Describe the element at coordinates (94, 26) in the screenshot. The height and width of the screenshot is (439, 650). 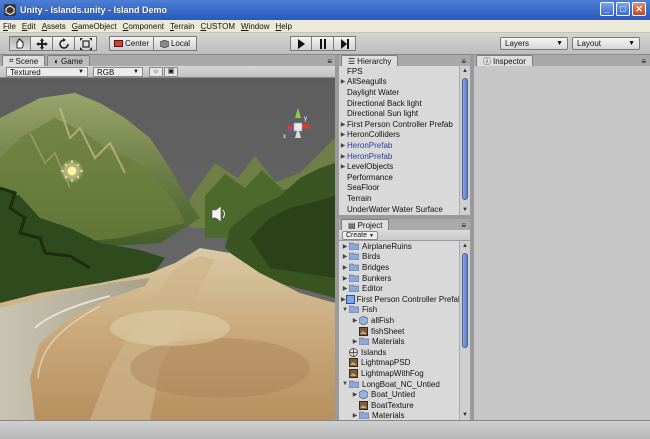
I see `menu-gameobject: GameObject` at that location.